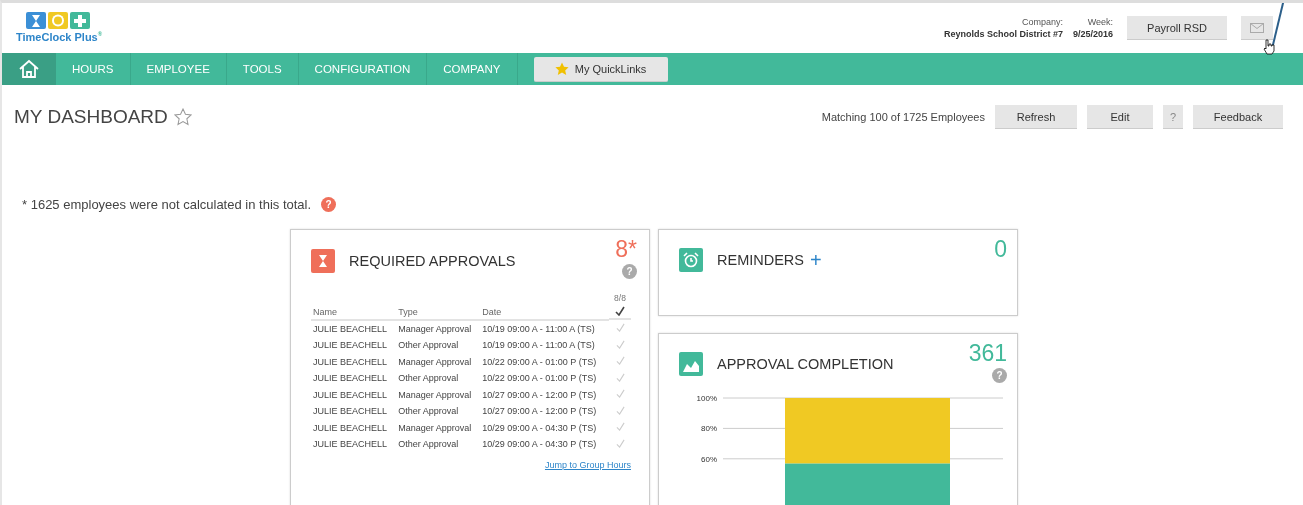  I want to click on completion-count: 361, so click(987, 353).